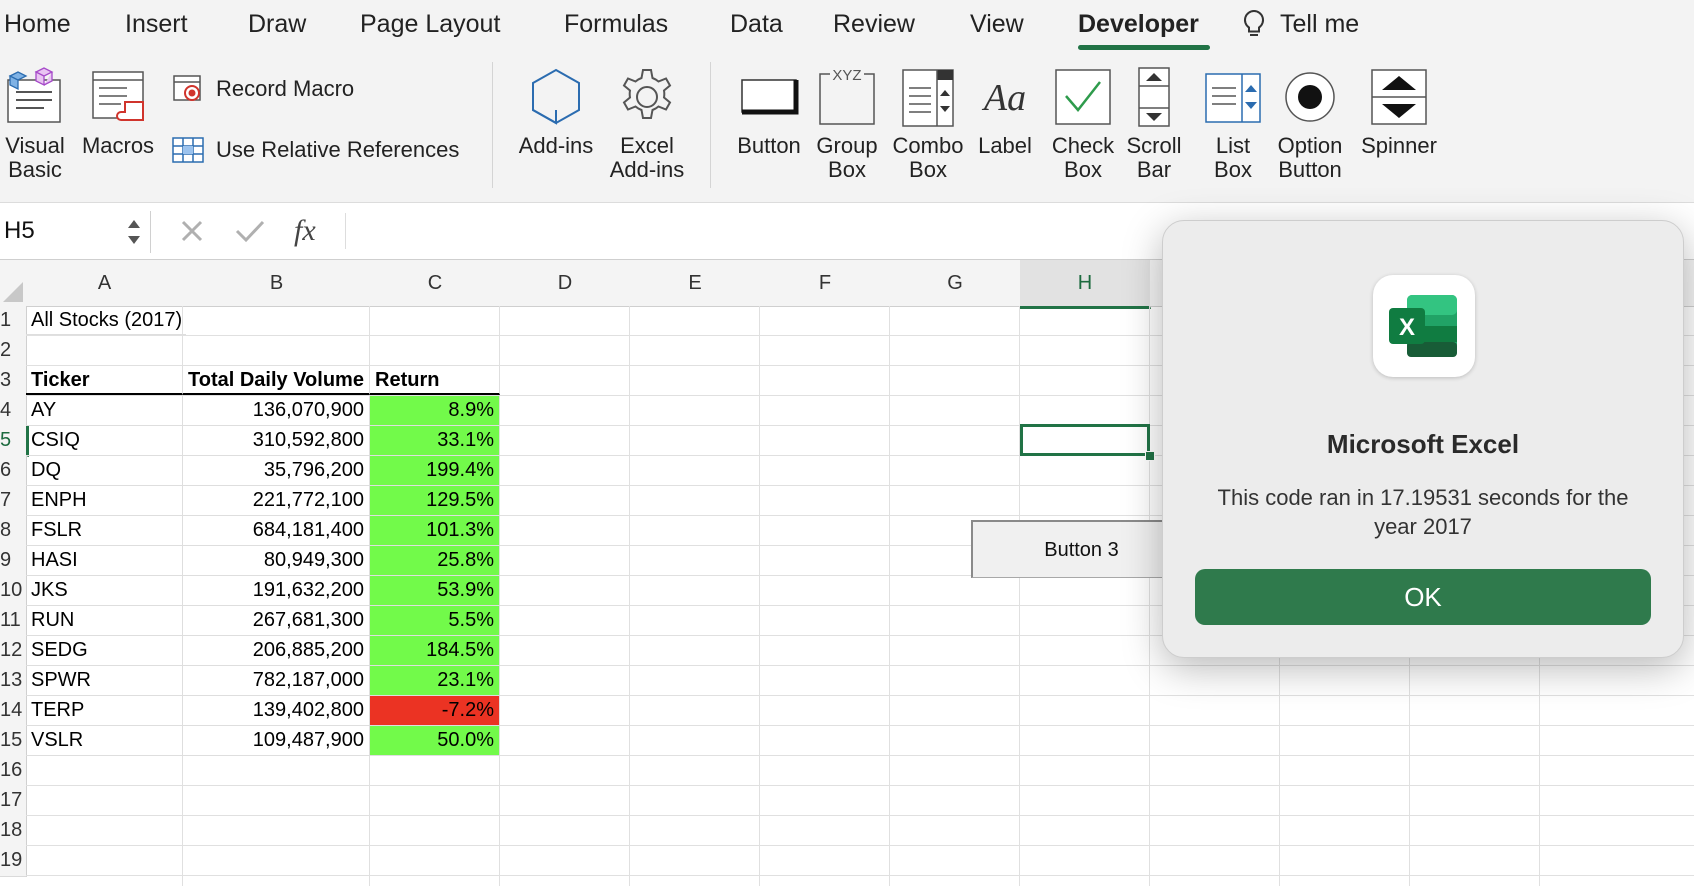 This screenshot has width=1694, height=886. I want to click on row-header-5: 5, so click(14, 441).